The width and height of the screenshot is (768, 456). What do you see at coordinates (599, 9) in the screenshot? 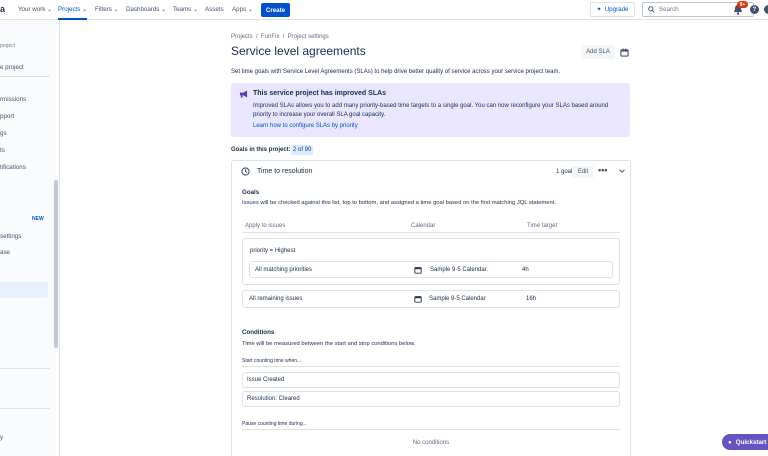
I see `sparkle-icon: ✦` at bounding box center [599, 9].